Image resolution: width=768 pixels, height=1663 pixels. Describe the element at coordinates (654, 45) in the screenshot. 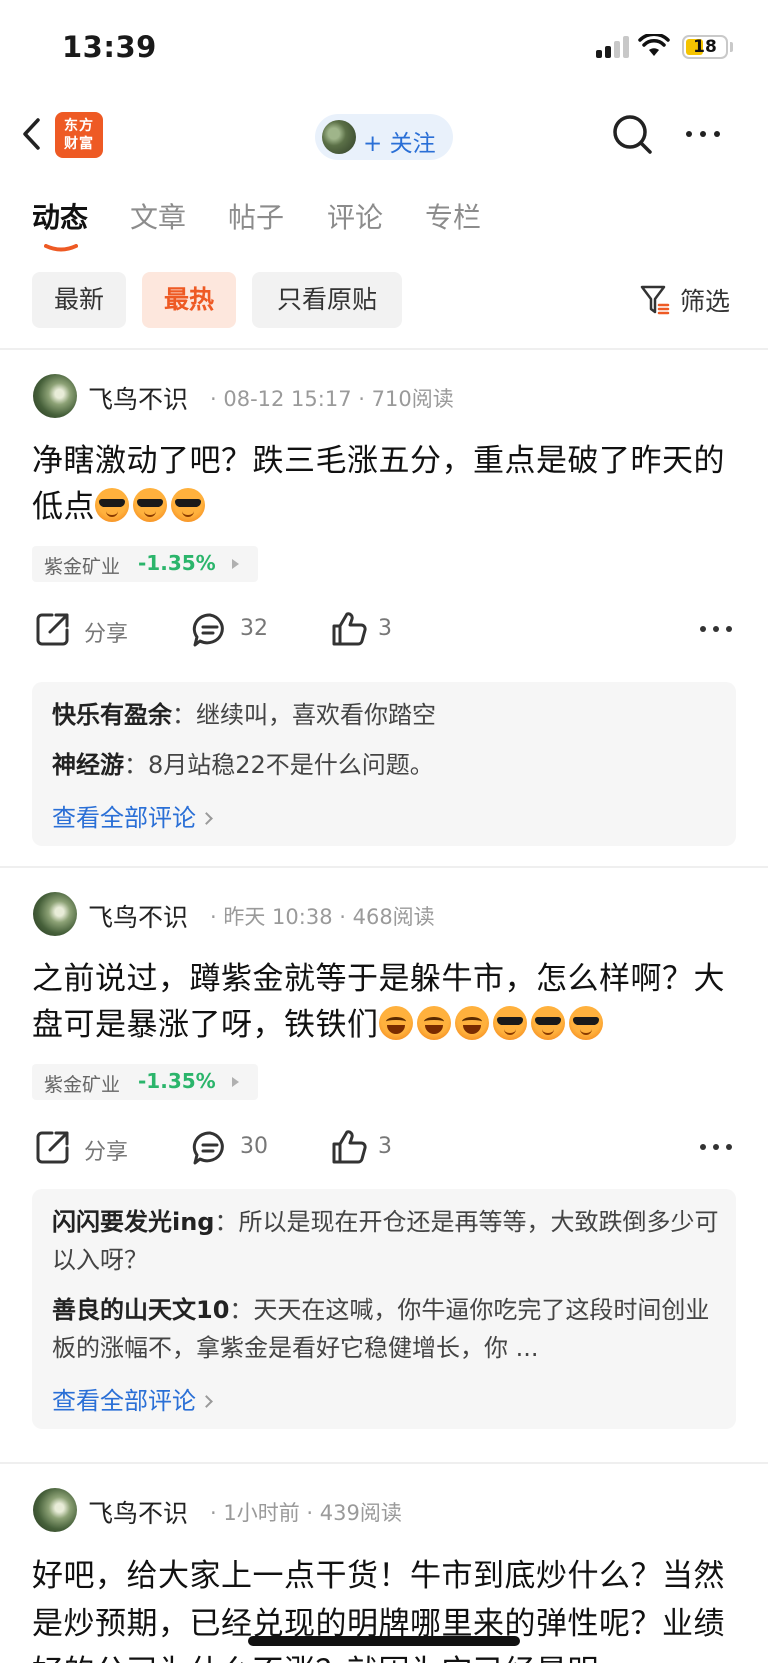

I see `wifi-icon` at that location.